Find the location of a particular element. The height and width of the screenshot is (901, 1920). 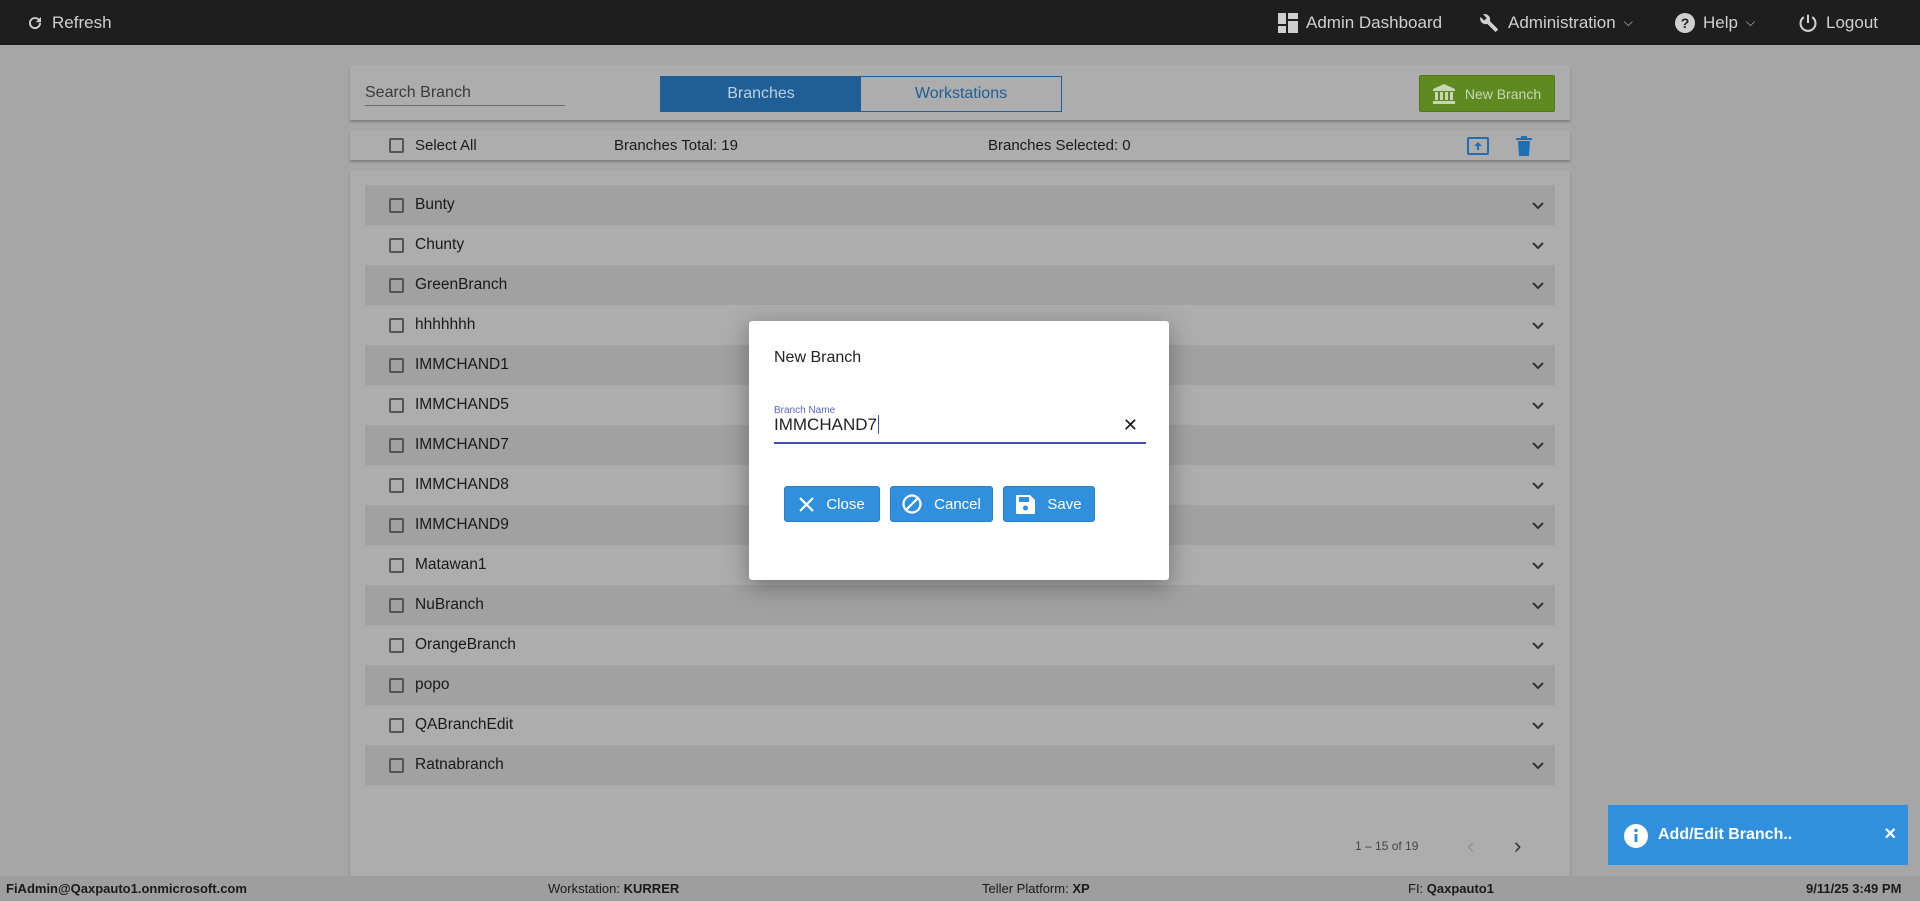

branch-row: QABranchEdit is located at coordinates (960, 725).